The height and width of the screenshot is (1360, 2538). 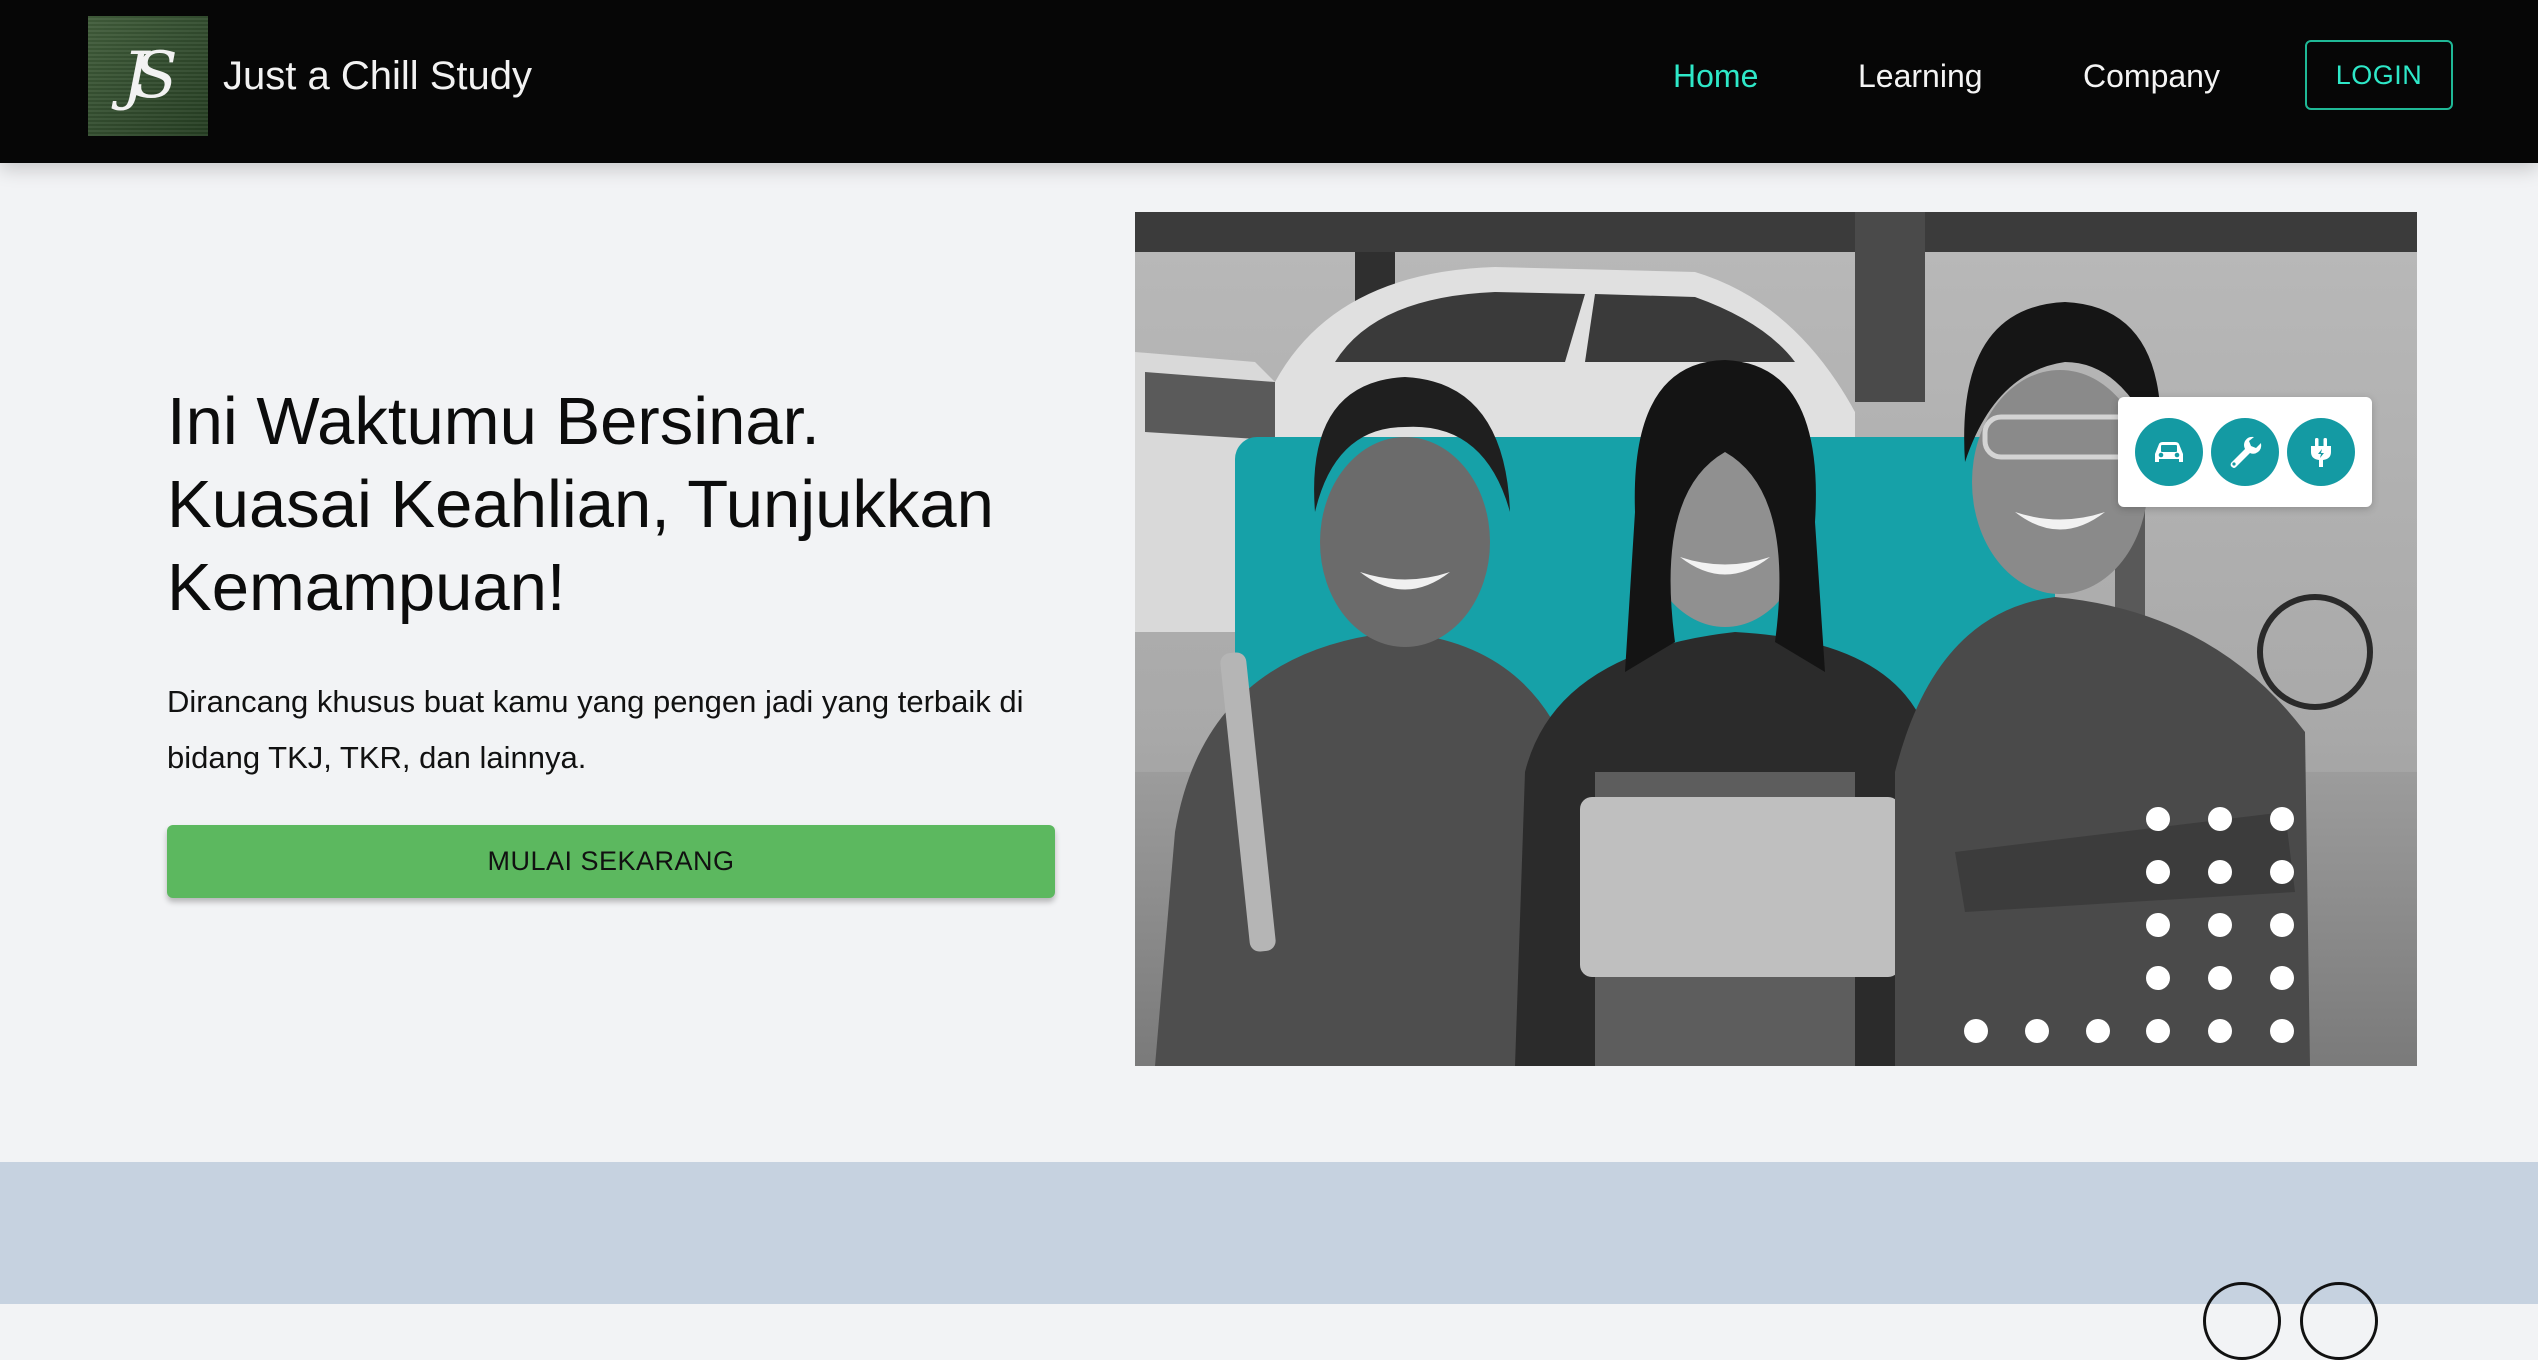 What do you see at coordinates (1920, 76) in the screenshot?
I see `nav-link-learning: Learning` at bounding box center [1920, 76].